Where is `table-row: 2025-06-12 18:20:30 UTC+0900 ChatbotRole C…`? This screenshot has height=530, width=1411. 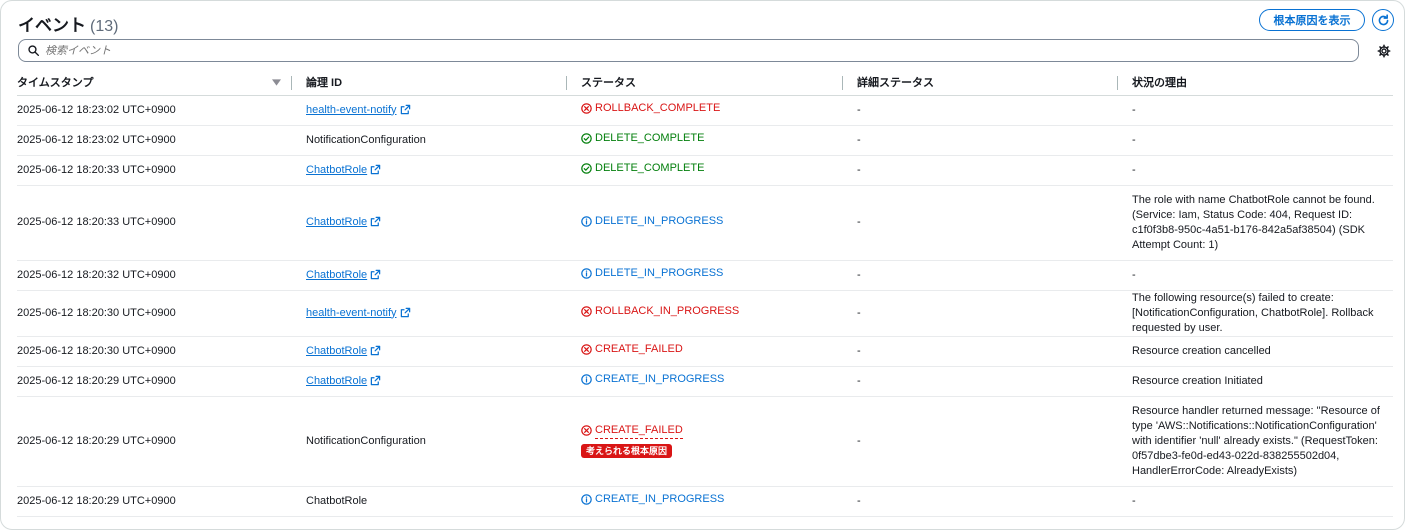
table-row: 2025-06-12 18:20:30 UTC+0900 ChatbotRole C… is located at coordinates (705, 351).